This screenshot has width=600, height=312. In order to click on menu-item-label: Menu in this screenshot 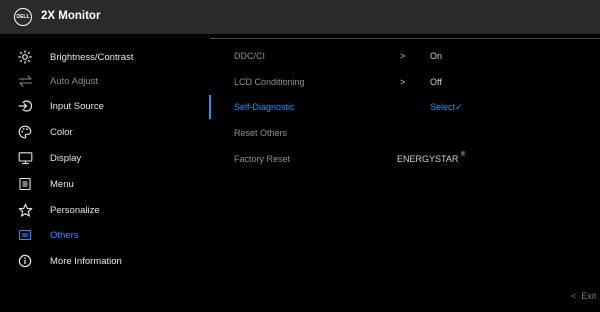, I will do `click(62, 184)`.